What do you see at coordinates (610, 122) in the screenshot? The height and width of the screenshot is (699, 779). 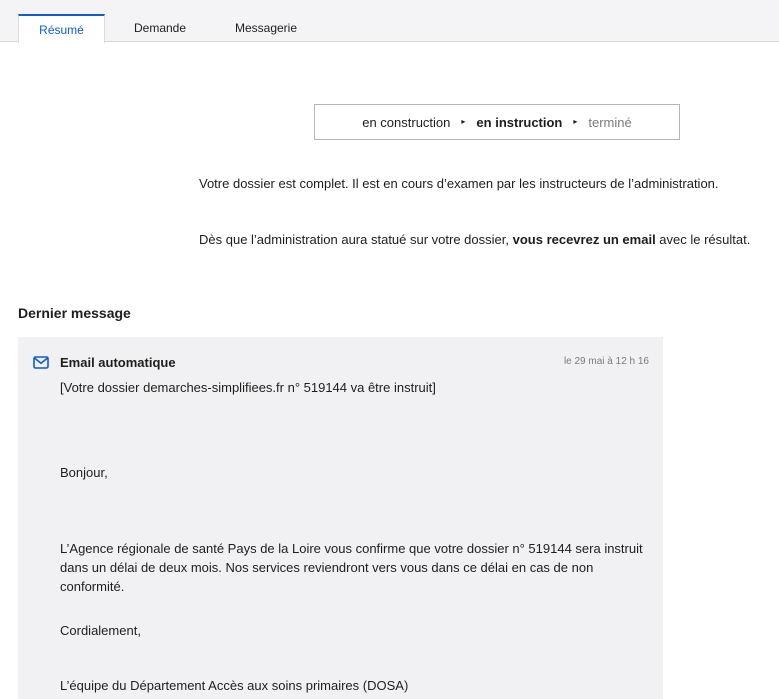 I see `status-step-termine: terminé` at bounding box center [610, 122].